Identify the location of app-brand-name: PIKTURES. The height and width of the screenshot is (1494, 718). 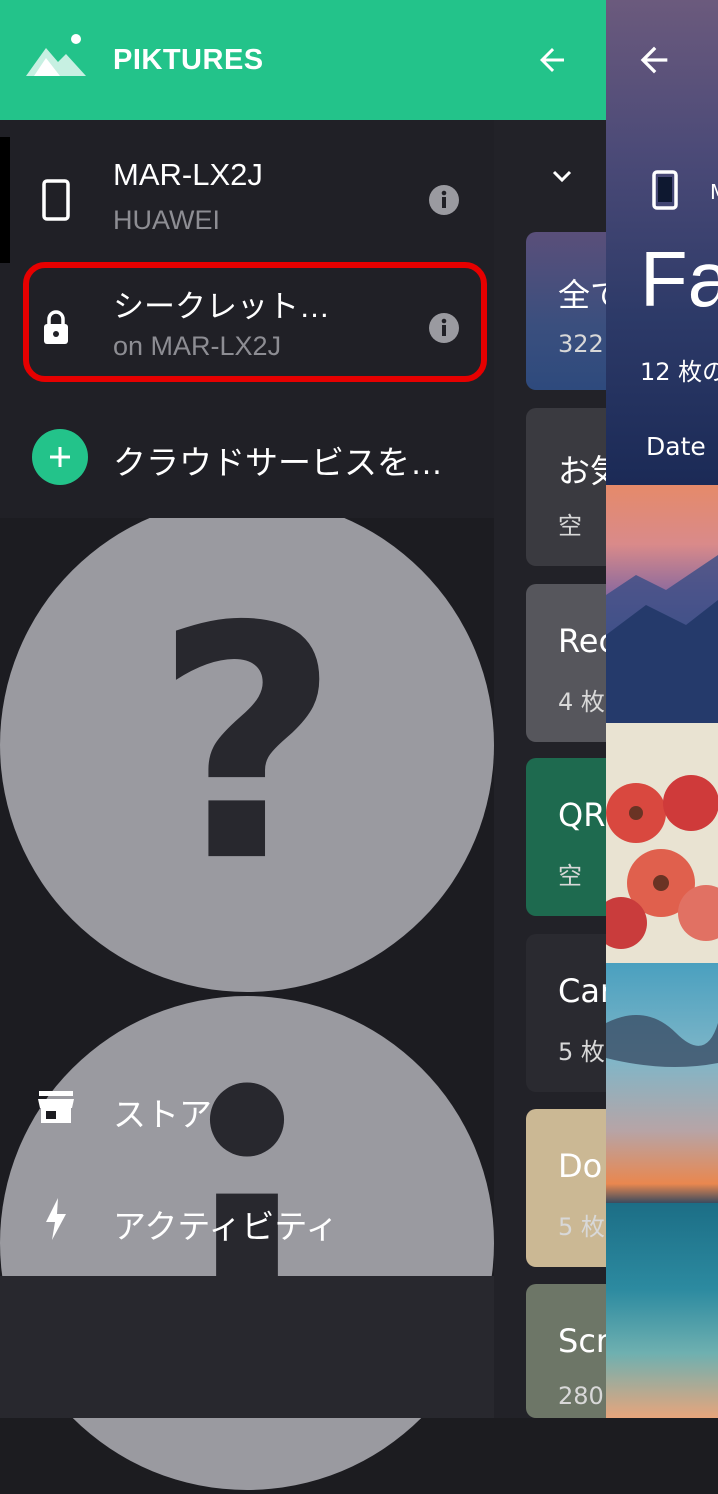
(188, 60).